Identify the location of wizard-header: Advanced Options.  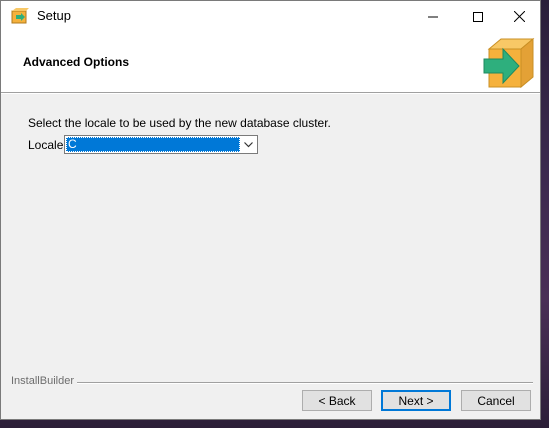
(270, 62).